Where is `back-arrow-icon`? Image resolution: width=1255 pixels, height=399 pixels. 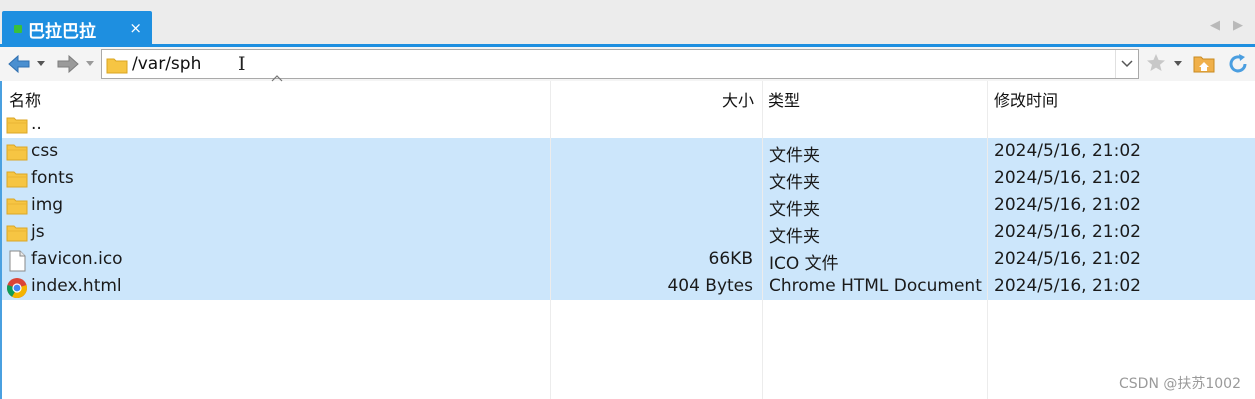
back-arrow-icon is located at coordinates (19, 64).